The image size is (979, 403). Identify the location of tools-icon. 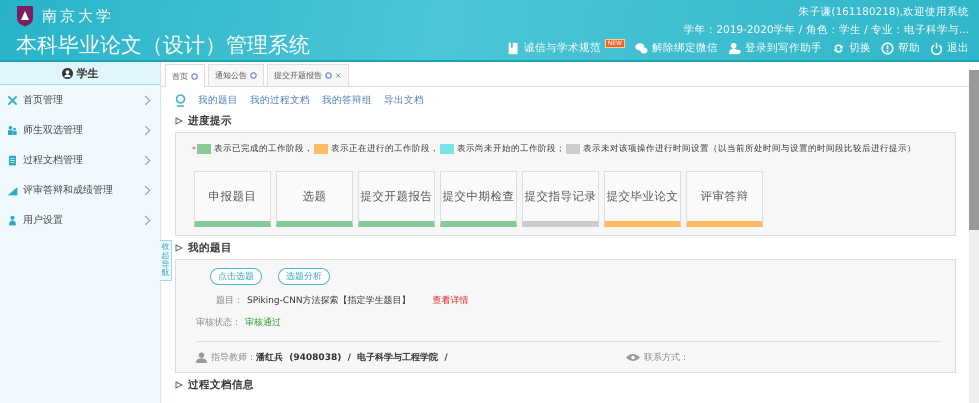
(12, 100).